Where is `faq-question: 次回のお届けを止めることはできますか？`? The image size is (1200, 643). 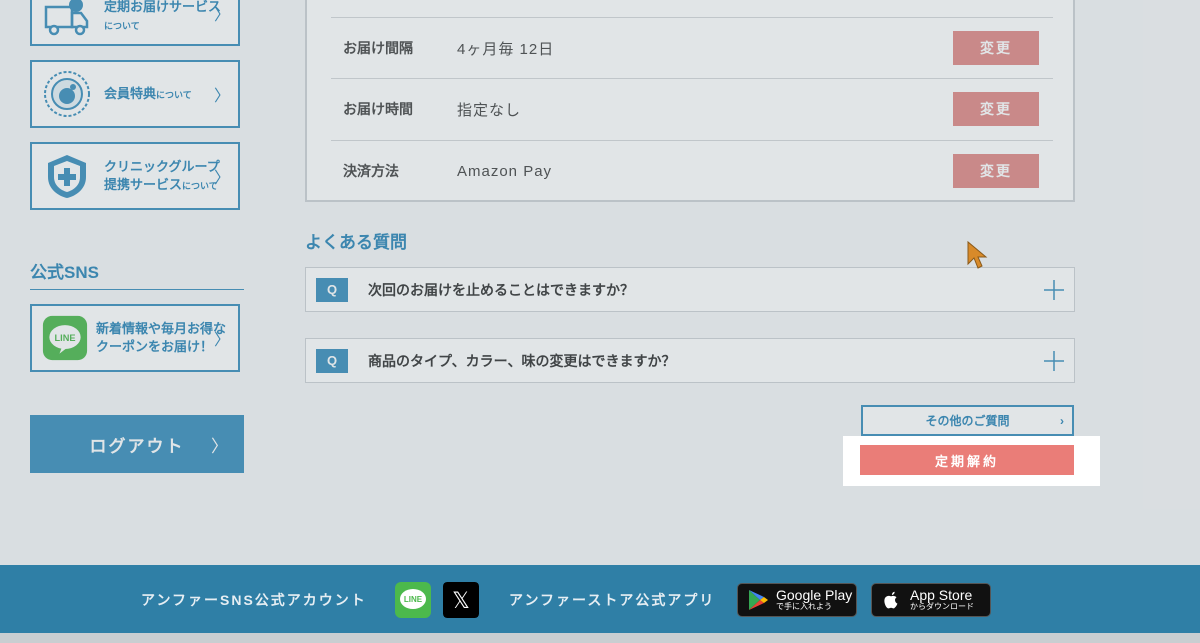
faq-question: 次回のお届けを止めることはできますか？ is located at coordinates (501, 289).